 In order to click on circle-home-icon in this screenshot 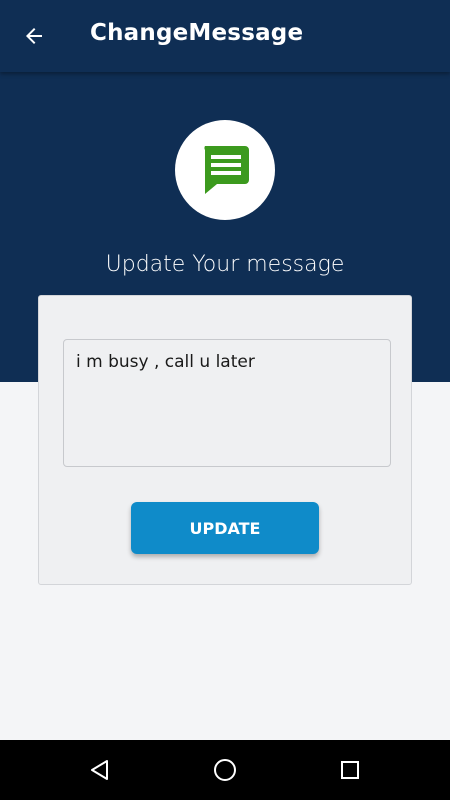, I will do `click(225, 770)`.